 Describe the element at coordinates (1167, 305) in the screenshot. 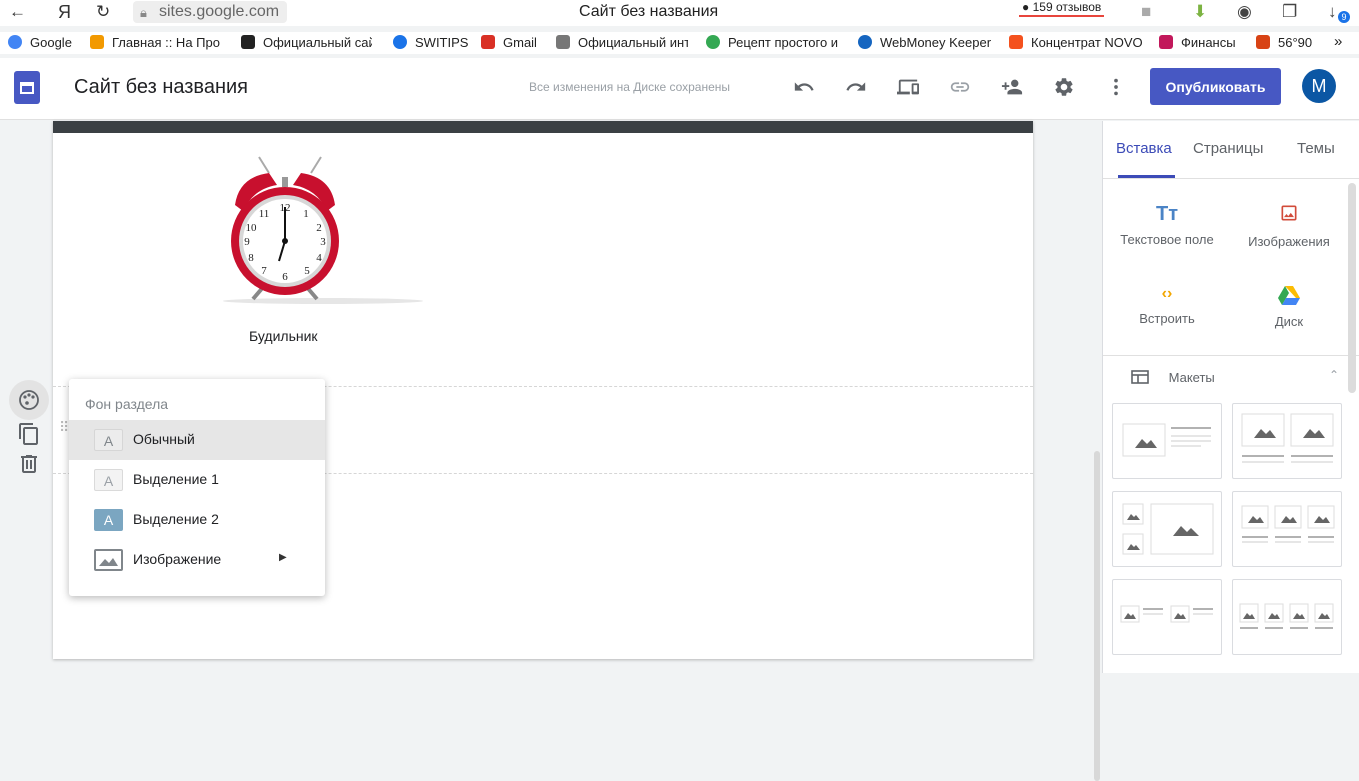

I see `insert-embed: ‹› Встроить` at that location.